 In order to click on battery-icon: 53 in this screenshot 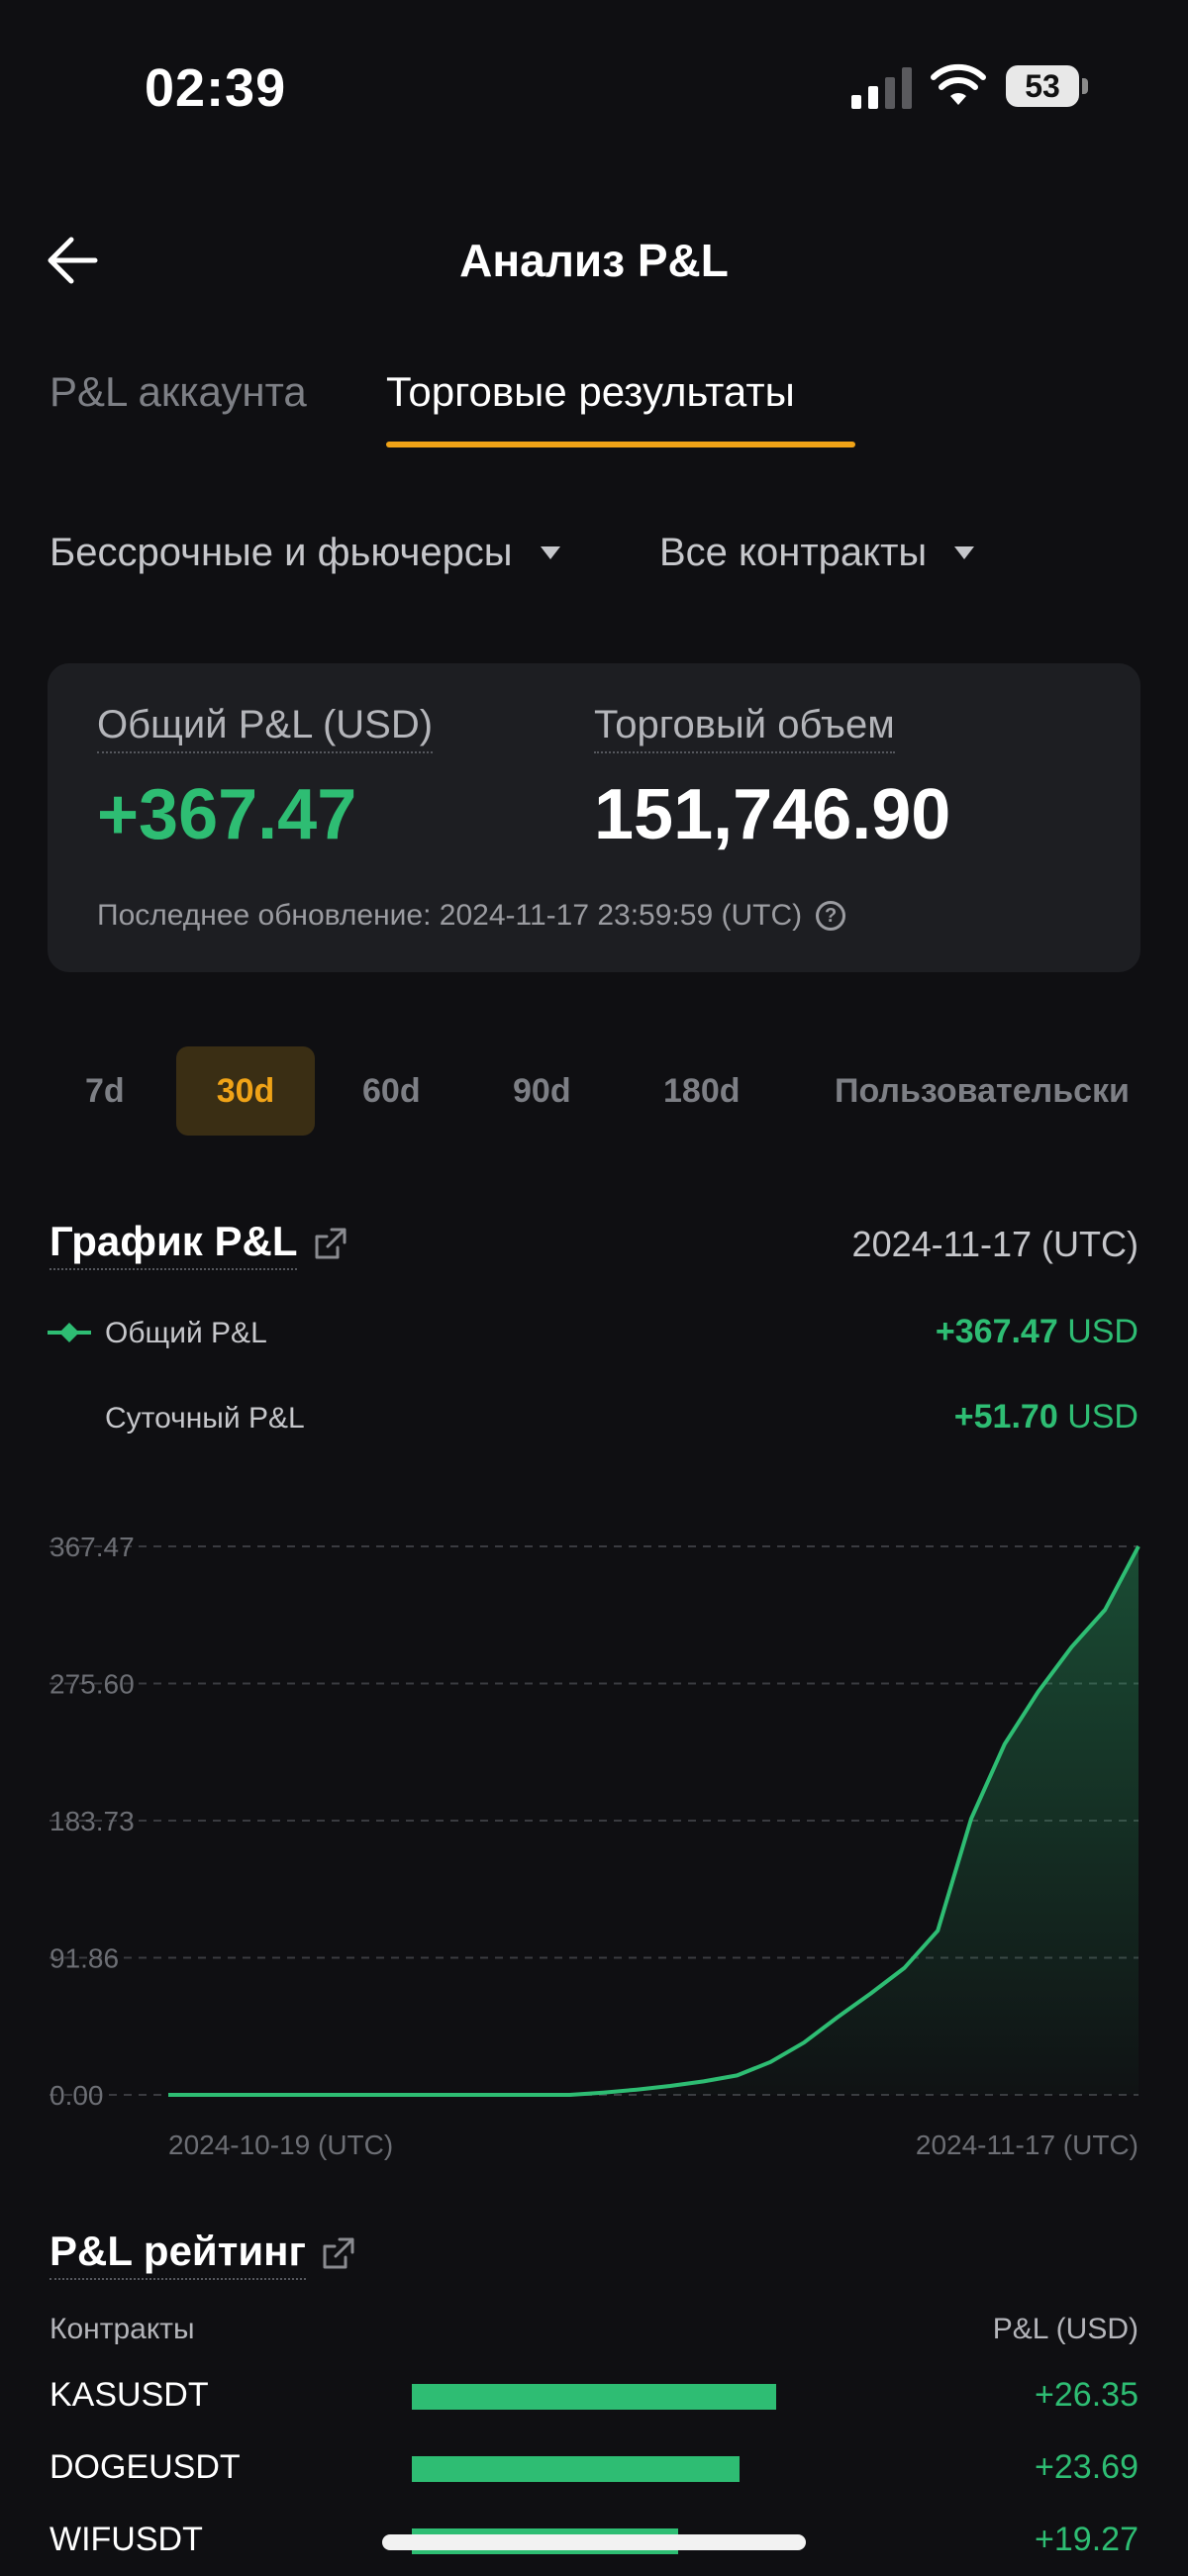, I will do `click(1047, 86)`.